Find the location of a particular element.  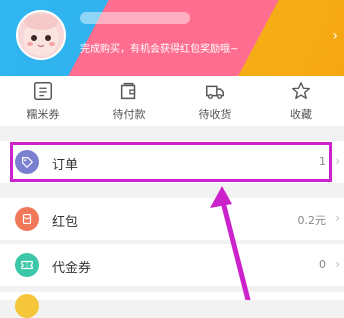

header-chevron-icon: › is located at coordinates (335, 36).